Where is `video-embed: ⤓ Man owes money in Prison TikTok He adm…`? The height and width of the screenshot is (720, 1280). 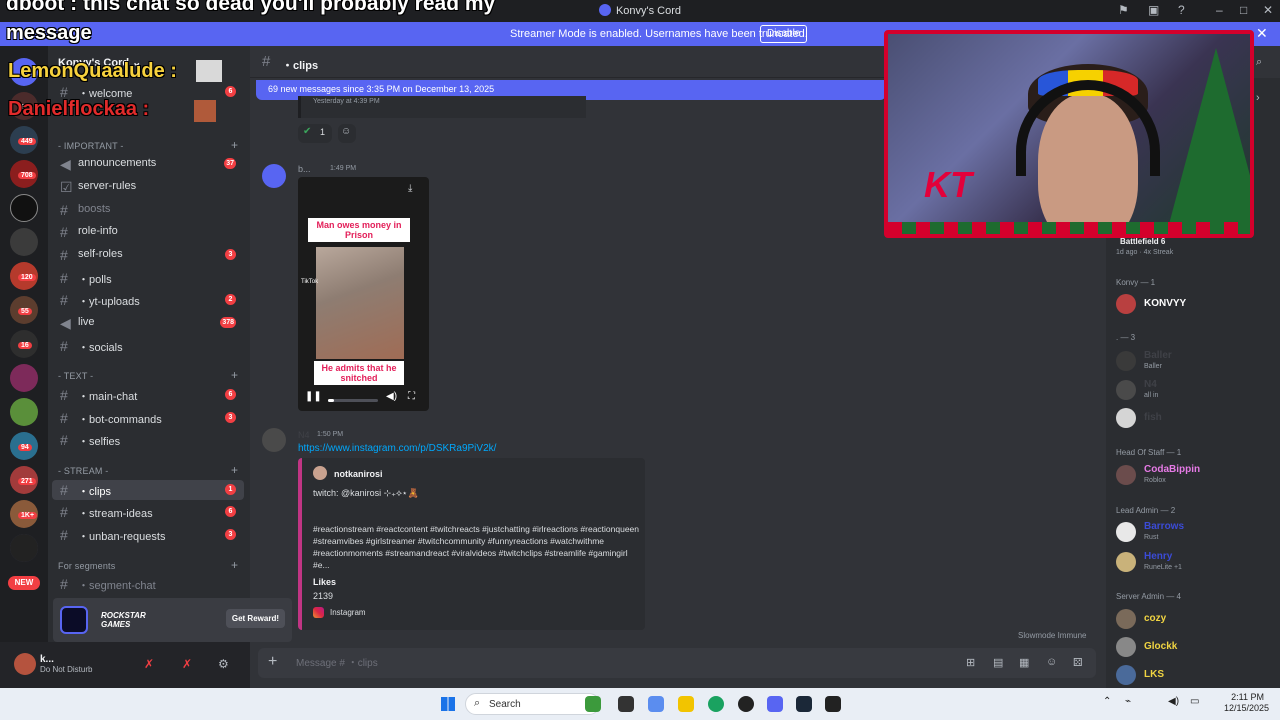 video-embed: ⤓ Man owes money in Prison TikTok He adm… is located at coordinates (363, 294).